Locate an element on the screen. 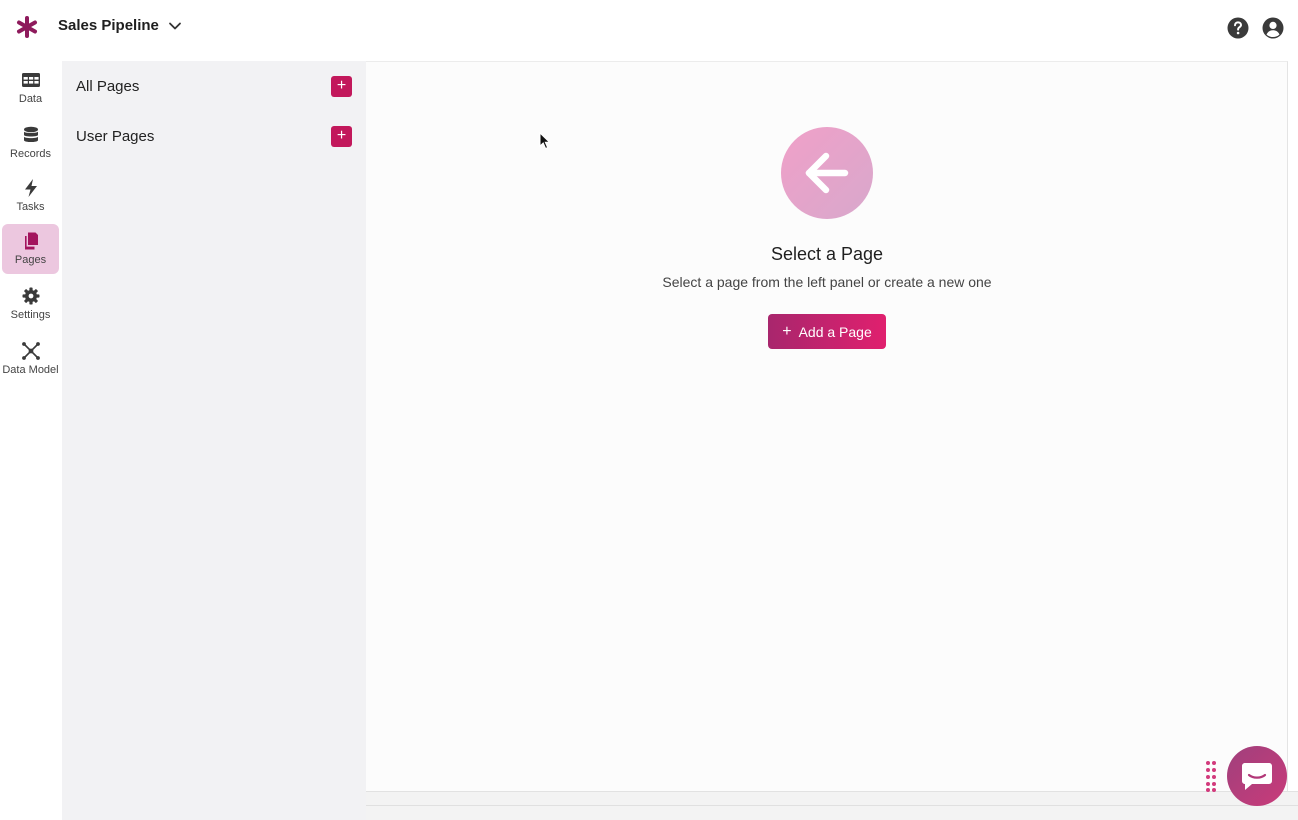 The height and width of the screenshot is (820, 1298). rail-item-settings: Settings is located at coordinates (30, 304).